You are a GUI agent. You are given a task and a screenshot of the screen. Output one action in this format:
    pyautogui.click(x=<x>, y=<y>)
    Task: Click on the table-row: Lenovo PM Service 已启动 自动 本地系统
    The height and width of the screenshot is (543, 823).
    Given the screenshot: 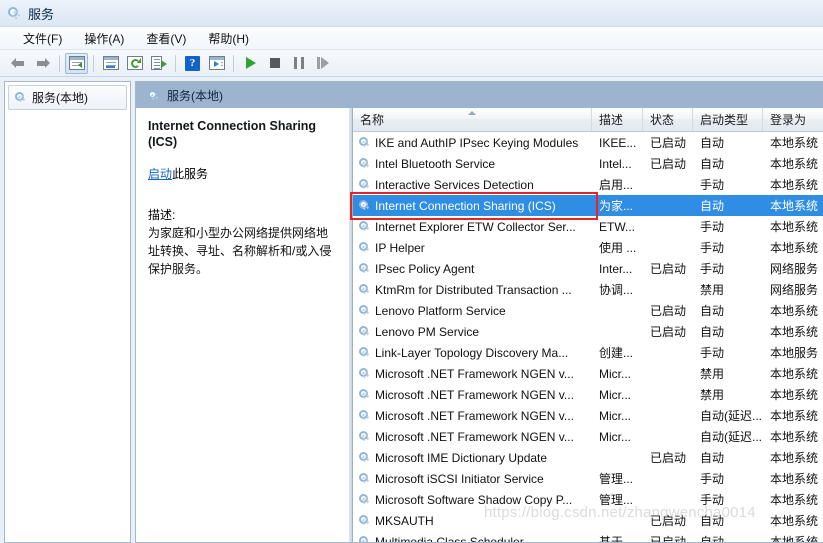 What is the action you would take?
    pyautogui.click(x=588, y=331)
    